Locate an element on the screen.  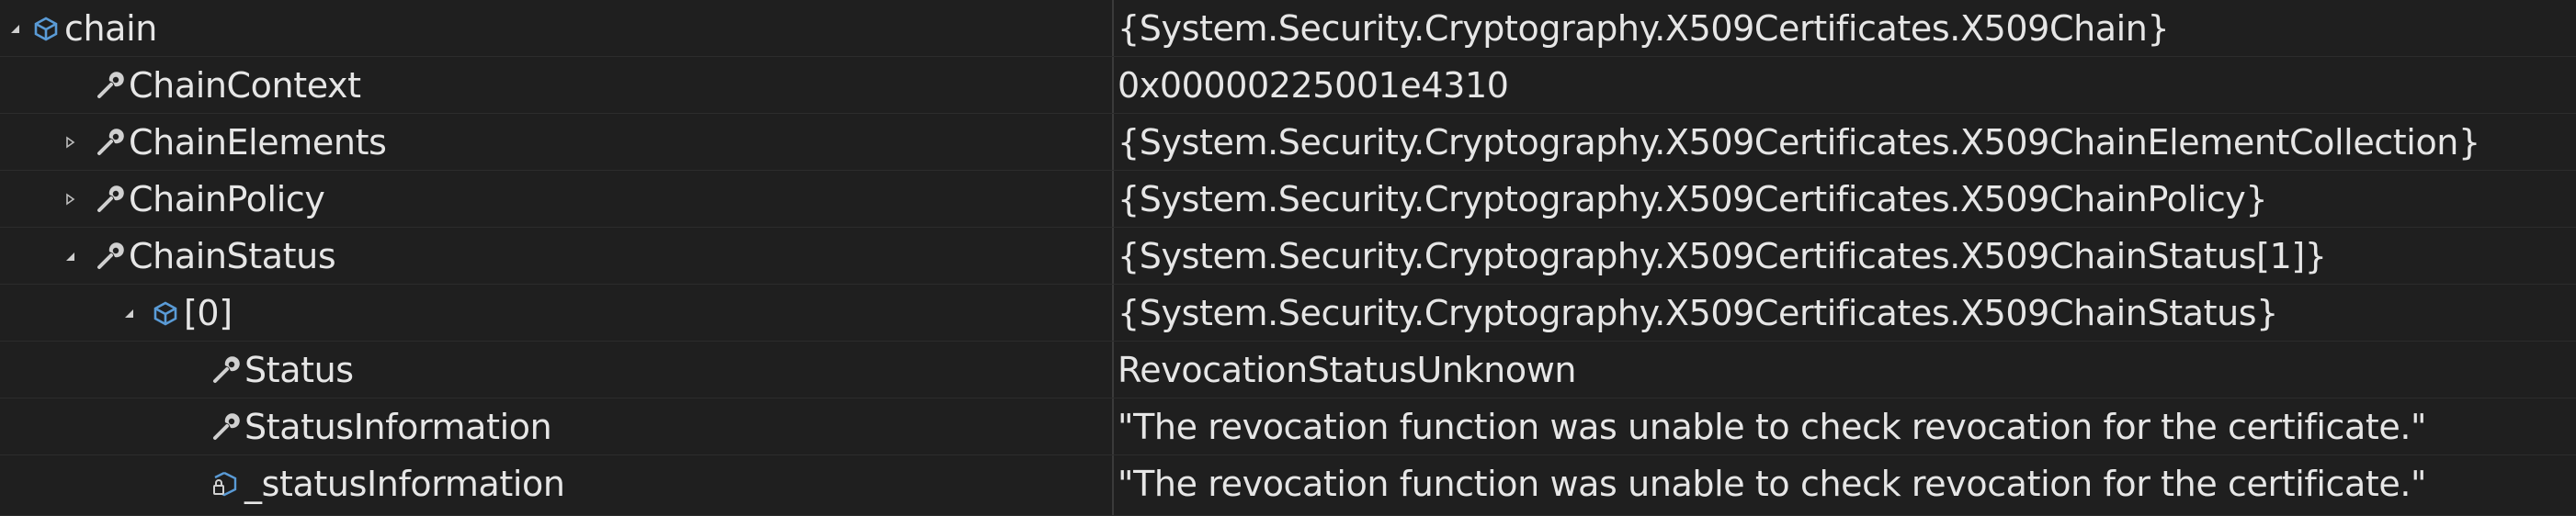
variable-name: ChainContext is located at coordinates (245, 85).